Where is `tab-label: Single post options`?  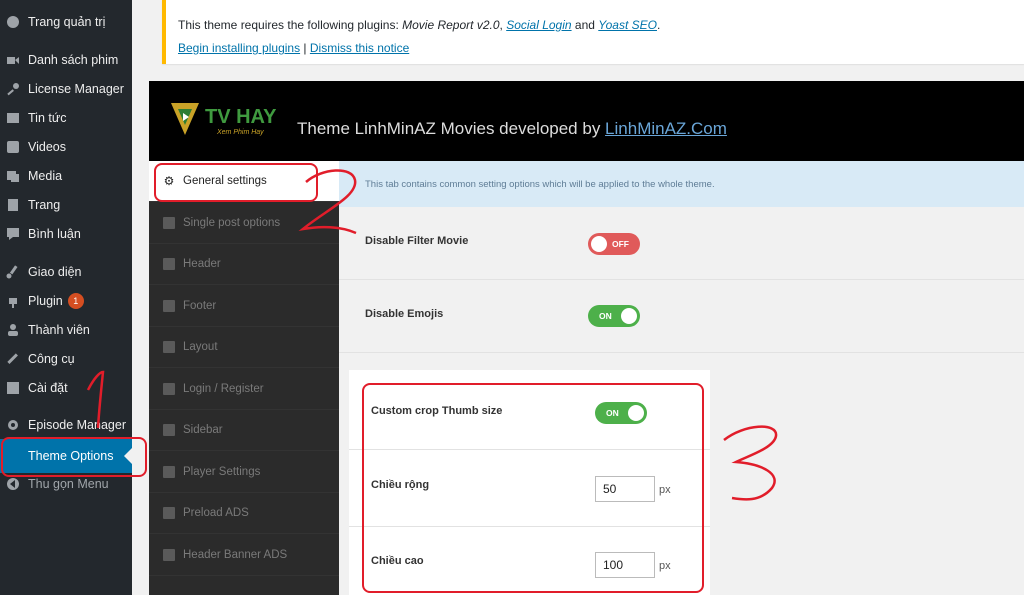 tab-label: Single post options is located at coordinates (232, 223).